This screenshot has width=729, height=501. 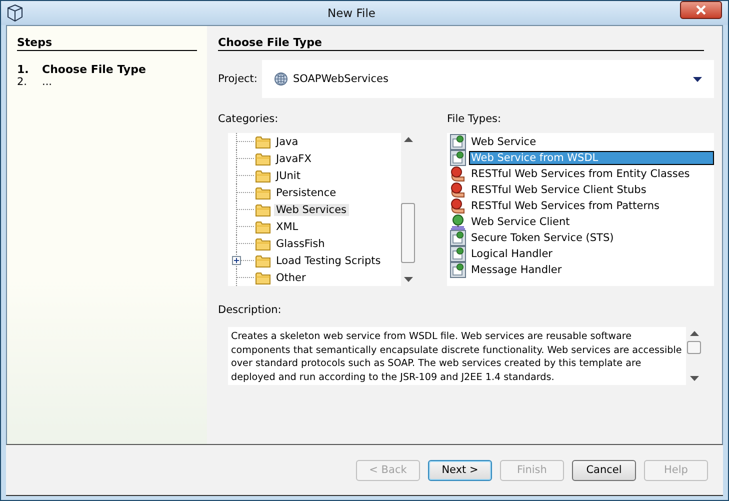 I want to click on web-service-client-icon, so click(x=458, y=222).